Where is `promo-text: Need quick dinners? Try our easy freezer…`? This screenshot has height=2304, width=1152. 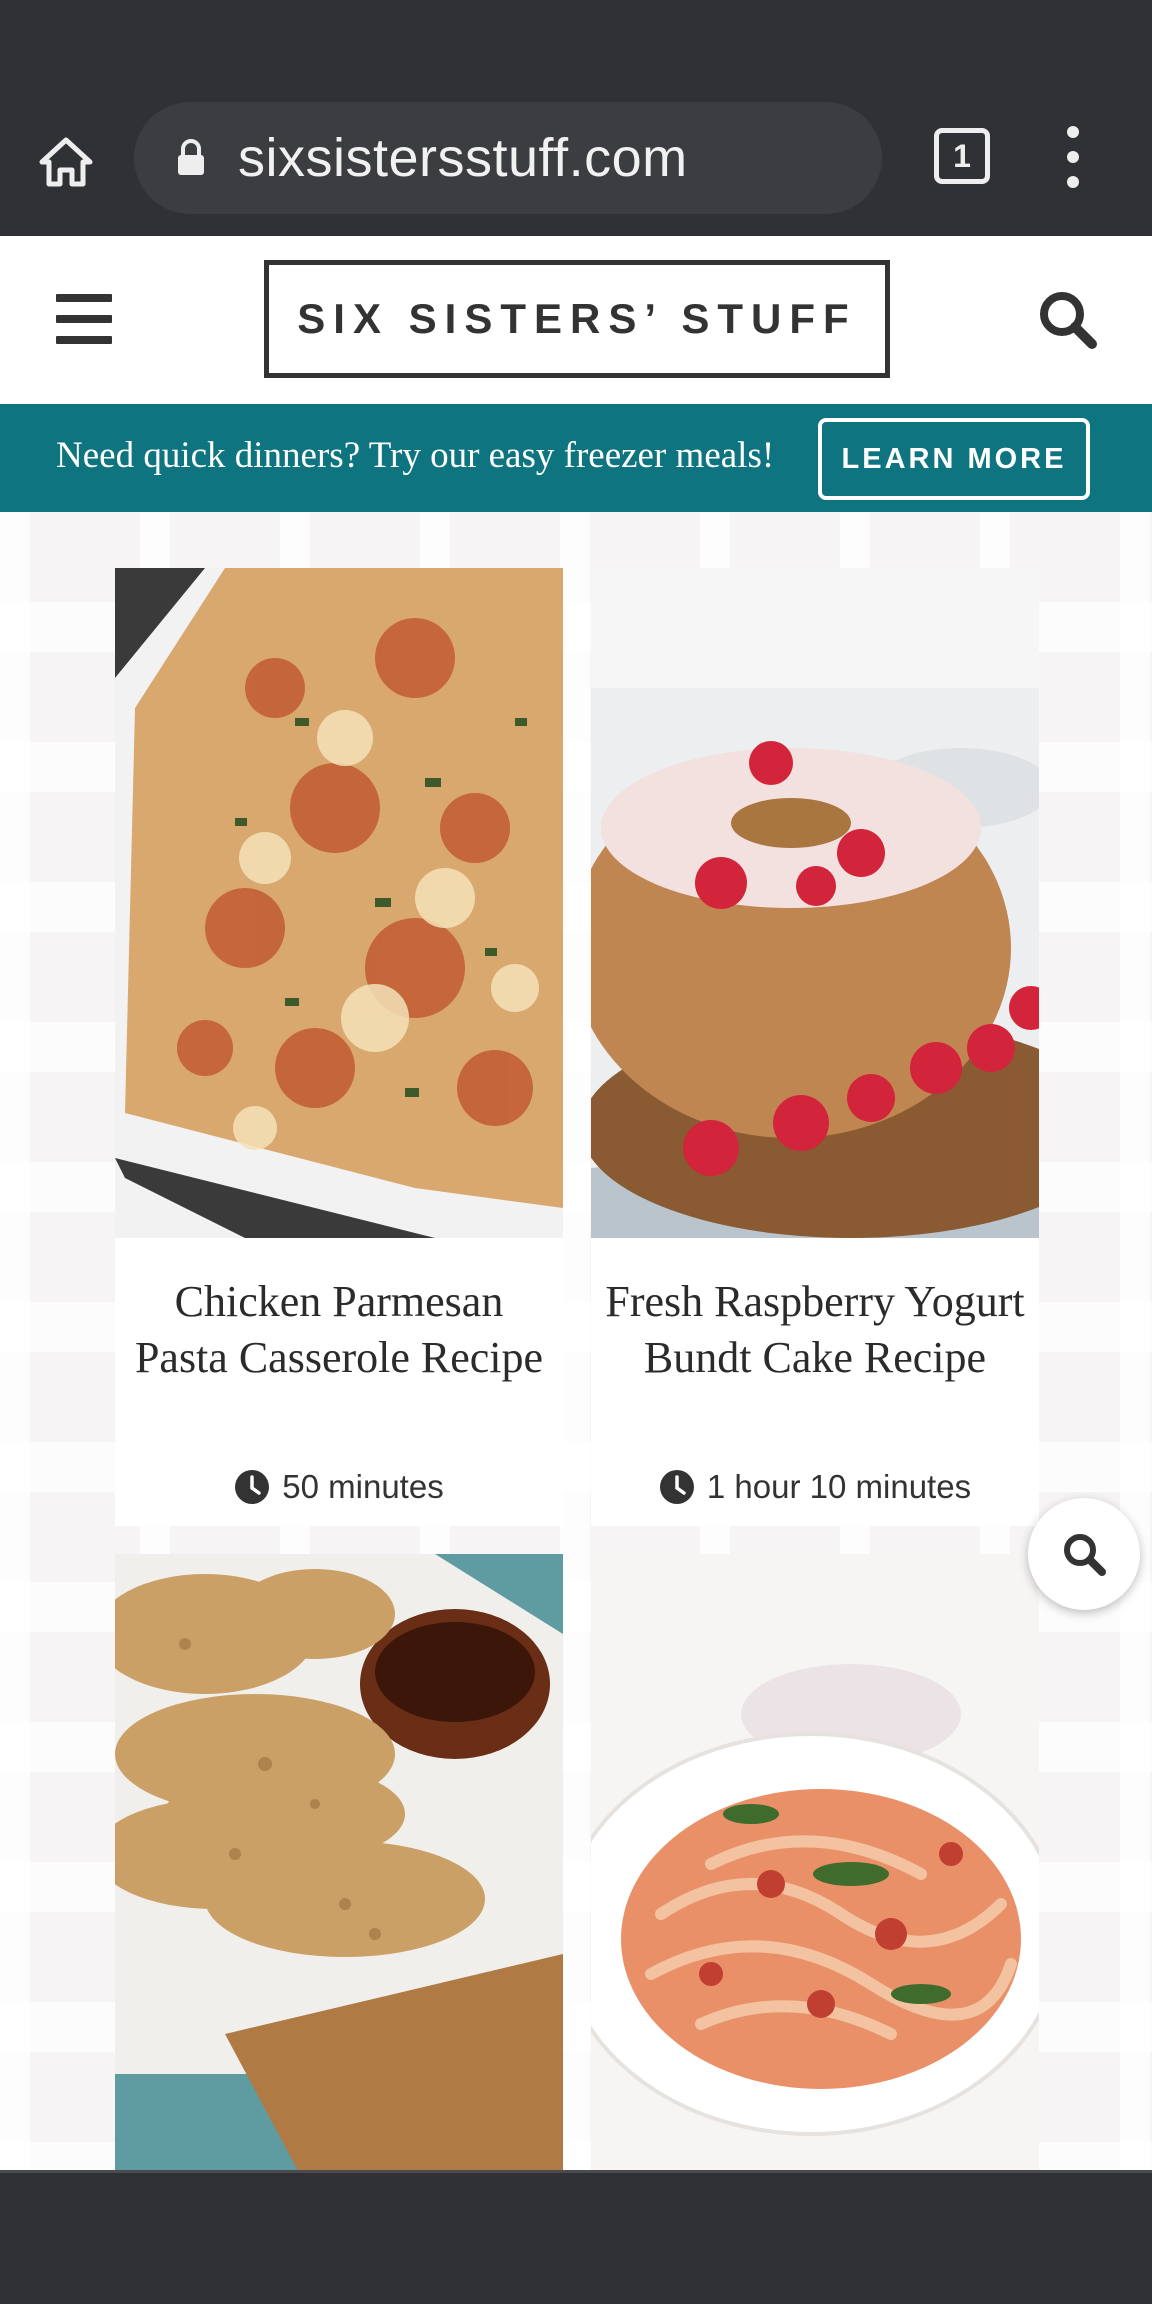
promo-text: Need quick dinners? Try our easy freezer… is located at coordinates (415, 455).